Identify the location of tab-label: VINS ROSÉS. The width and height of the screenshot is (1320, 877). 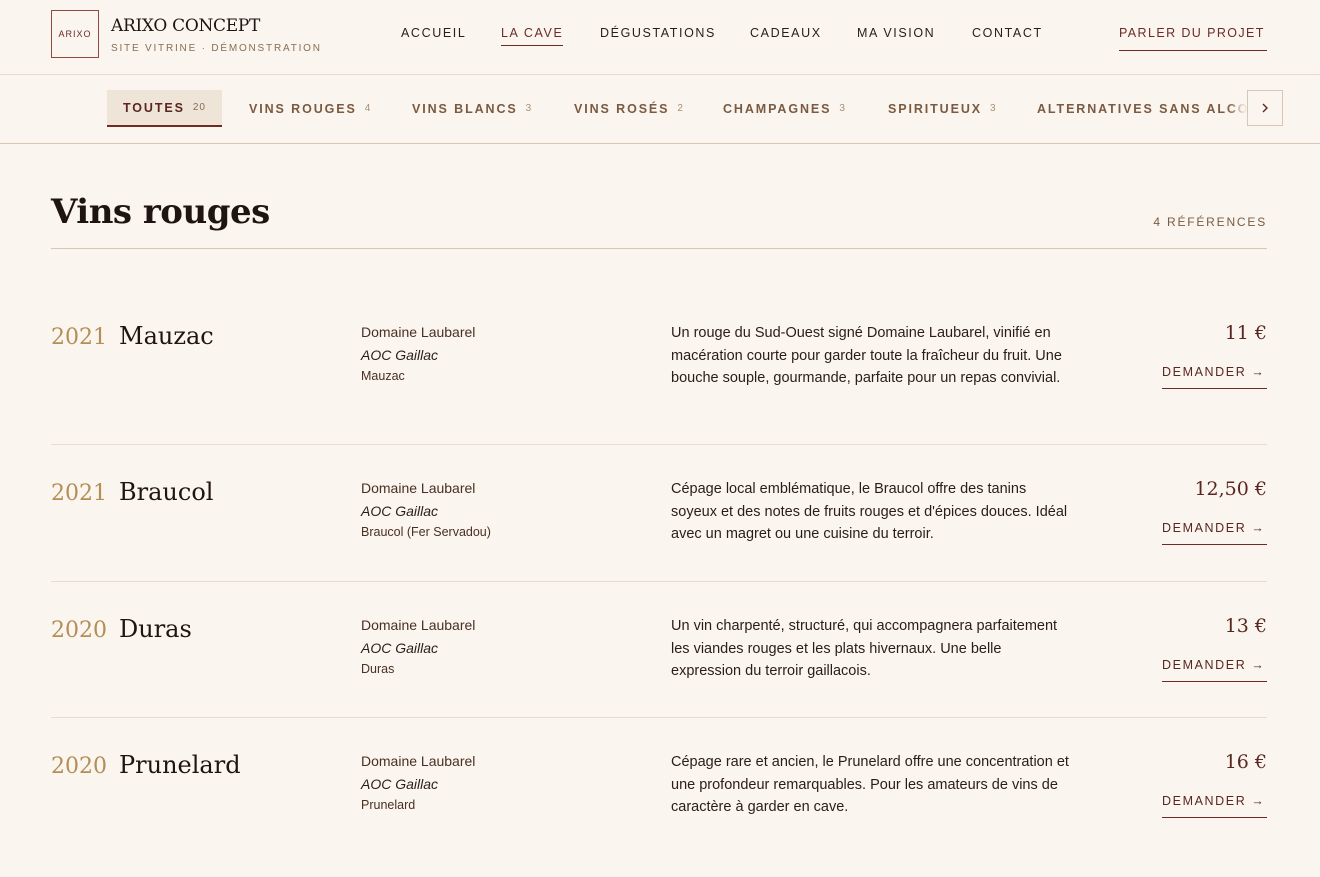
(622, 108).